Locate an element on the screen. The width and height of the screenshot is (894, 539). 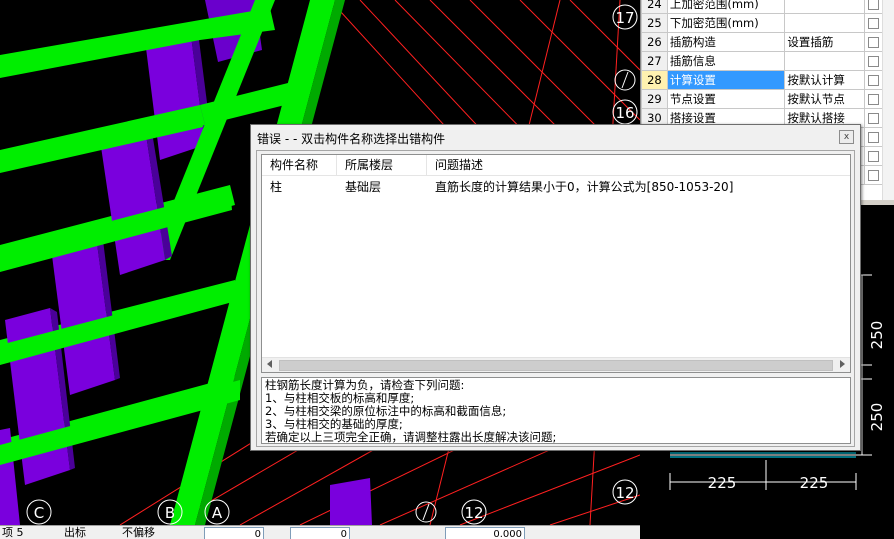
dim-label-horizontal-1: 225 is located at coordinates (722, 483).